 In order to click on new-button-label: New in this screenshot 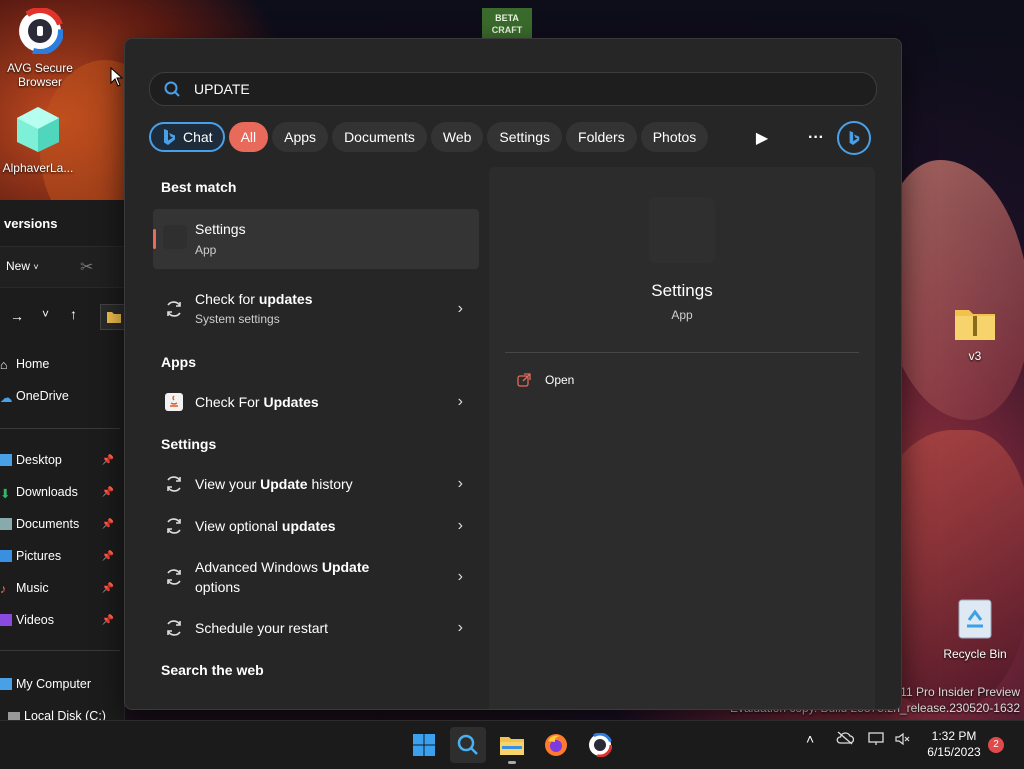, I will do `click(18, 266)`.